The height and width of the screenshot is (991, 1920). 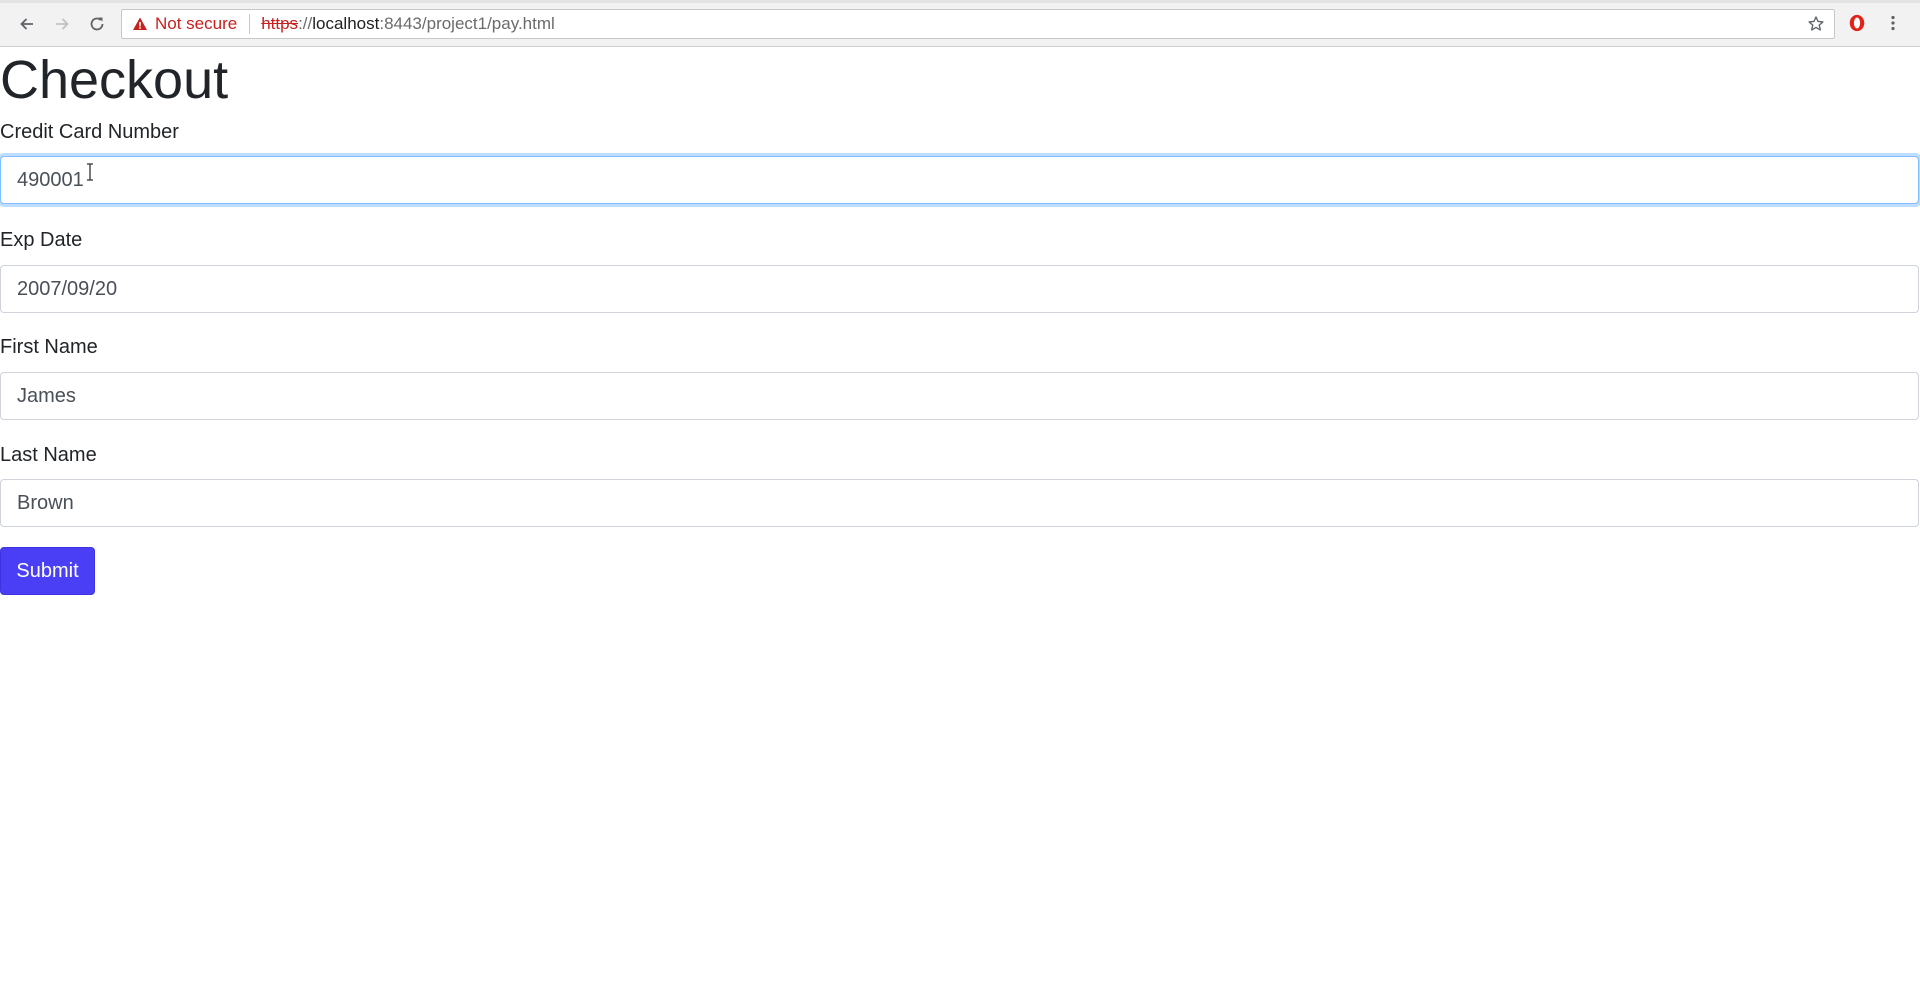 I want to click on first-name-input, so click(x=959, y=396).